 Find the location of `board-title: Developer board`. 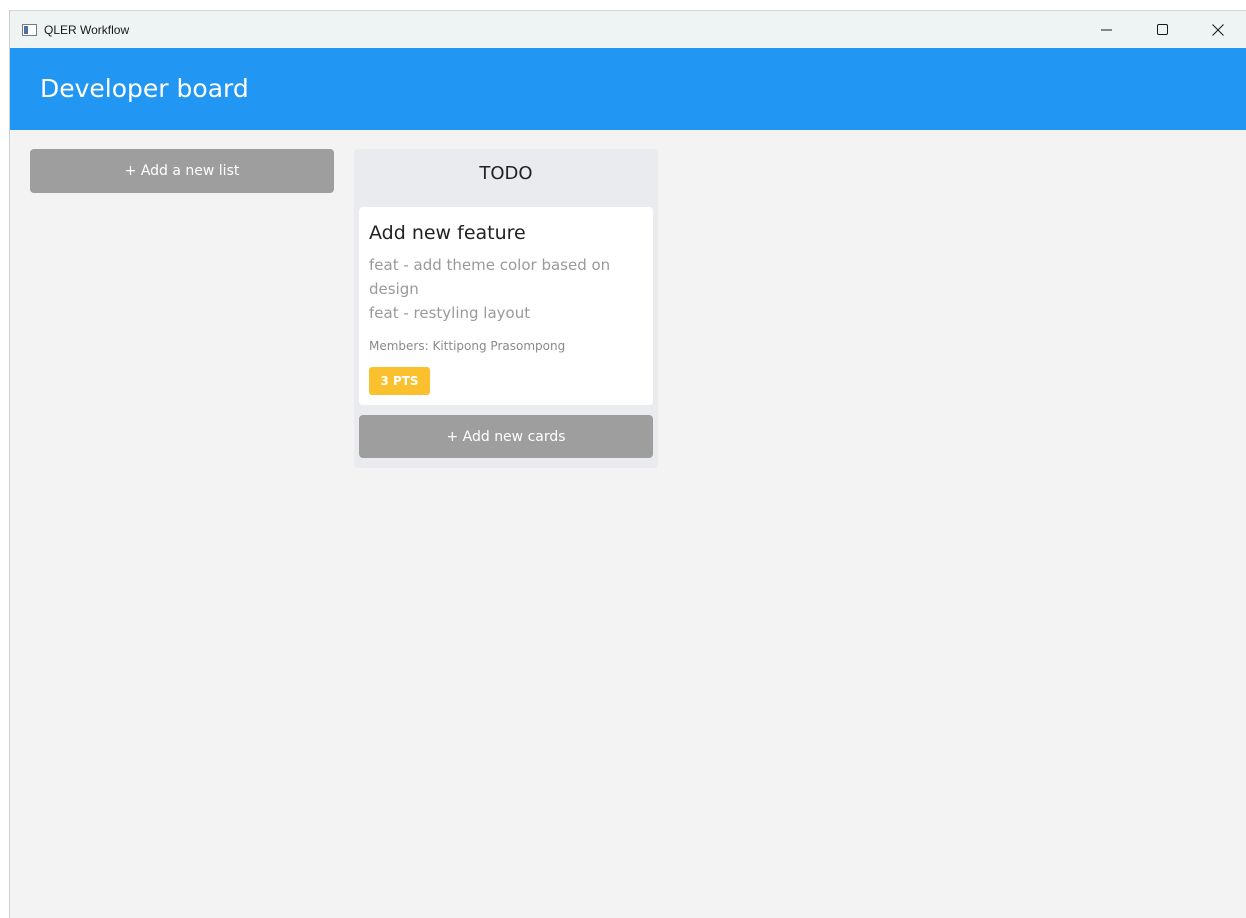

board-title: Developer board is located at coordinates (144, 88).